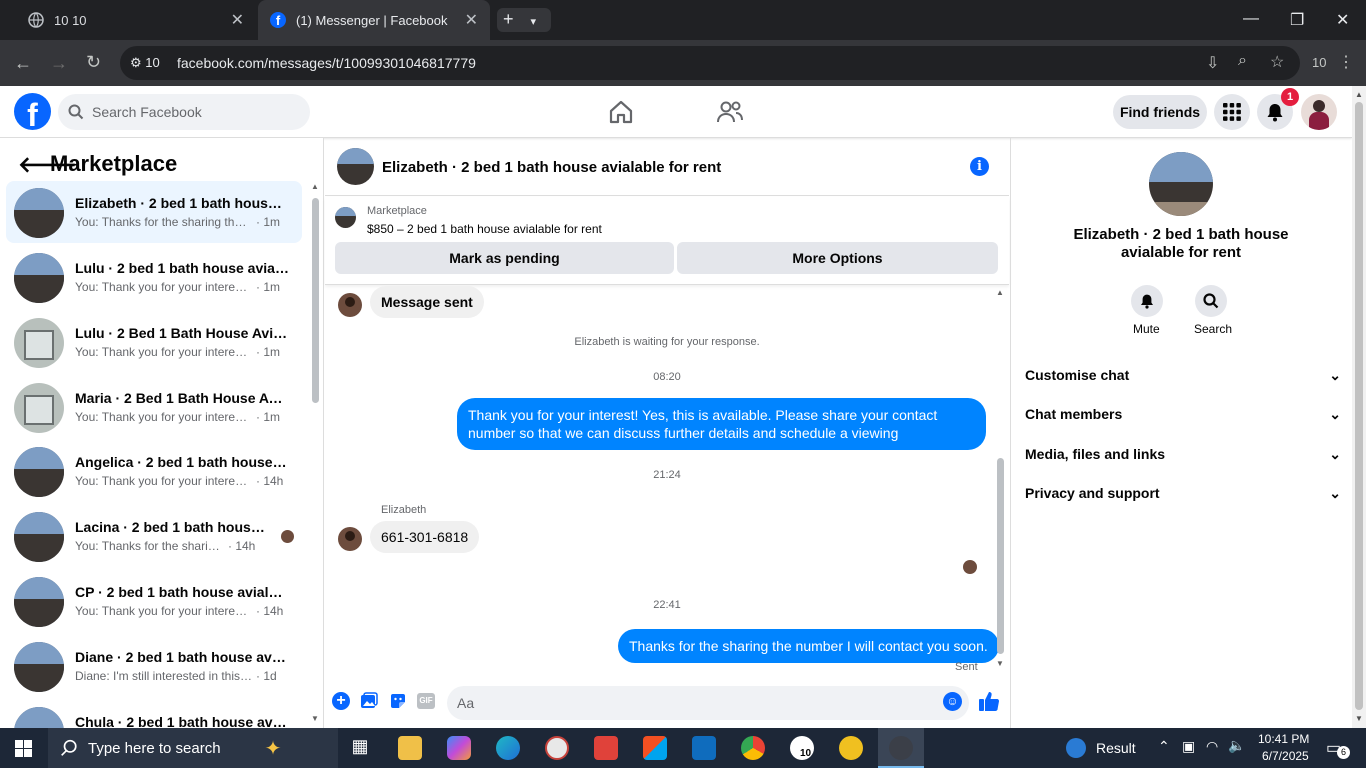 This screenshot has height=768, width=1366. I want to click on mark-as-pending-button: Mark as pending, so click(504, 258).